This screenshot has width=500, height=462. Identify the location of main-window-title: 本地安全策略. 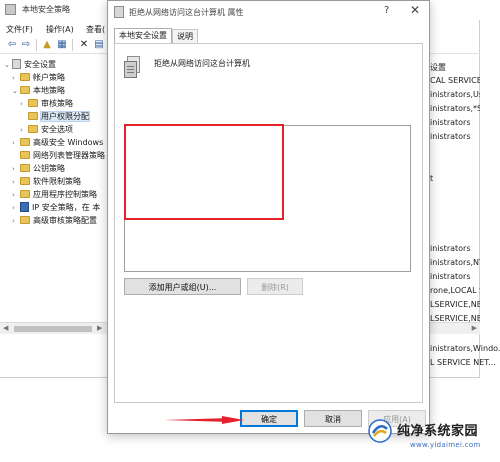
(46, 9).